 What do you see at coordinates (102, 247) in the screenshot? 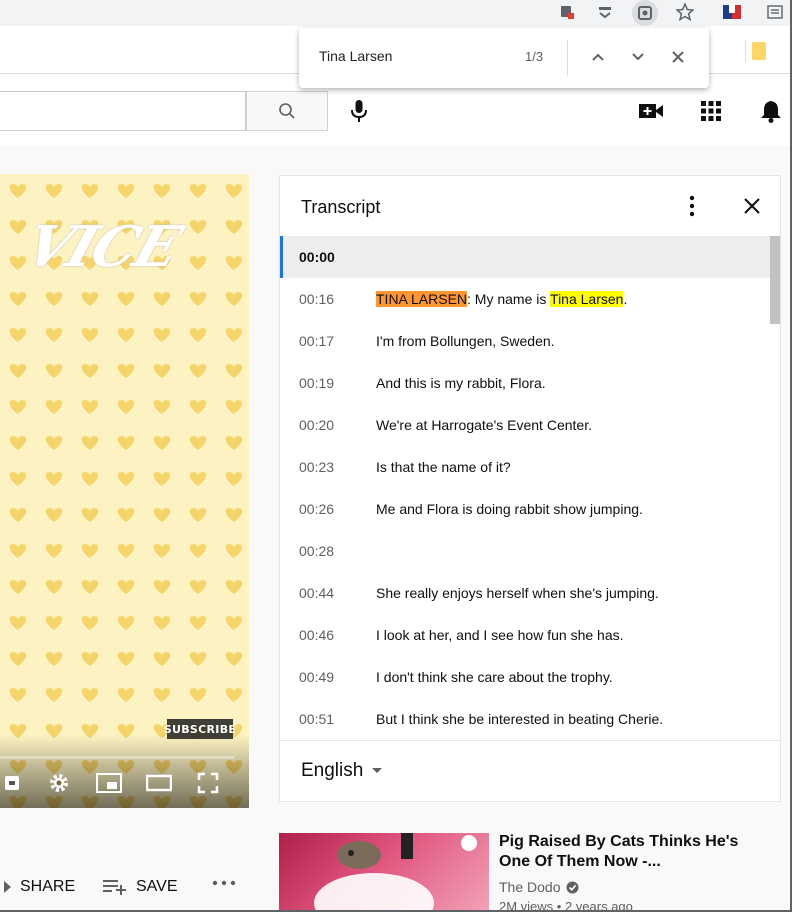
I see `vice-logo: VICE` at bounding box center [102, 247].